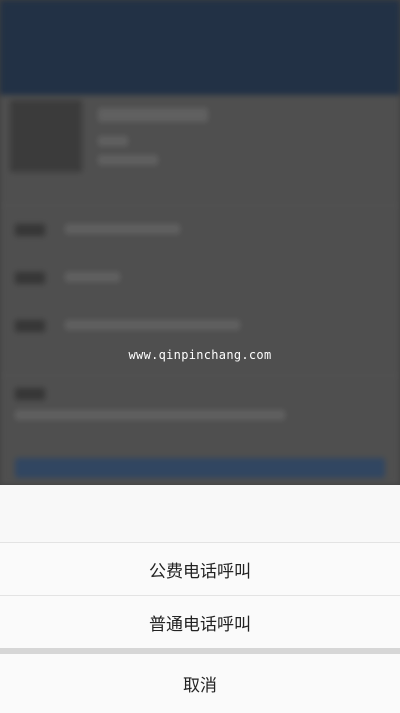 The height and width of the screenshot is (713, 400). Describe the element at coordinates (200, 683) in the screenshot. I see `cancel-button: 取消` at that location.